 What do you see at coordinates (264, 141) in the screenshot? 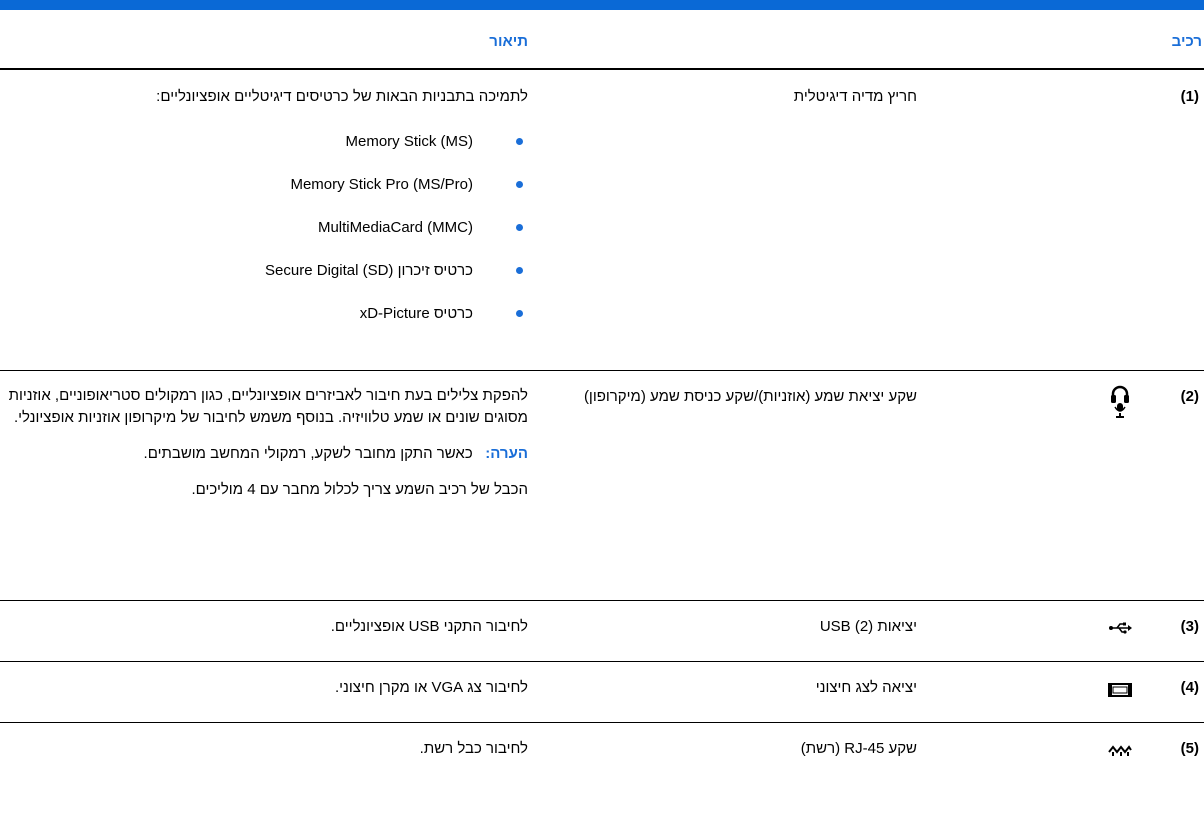
I see `list-item: Memory Stick (MS)` at bounding box center [264, 141].